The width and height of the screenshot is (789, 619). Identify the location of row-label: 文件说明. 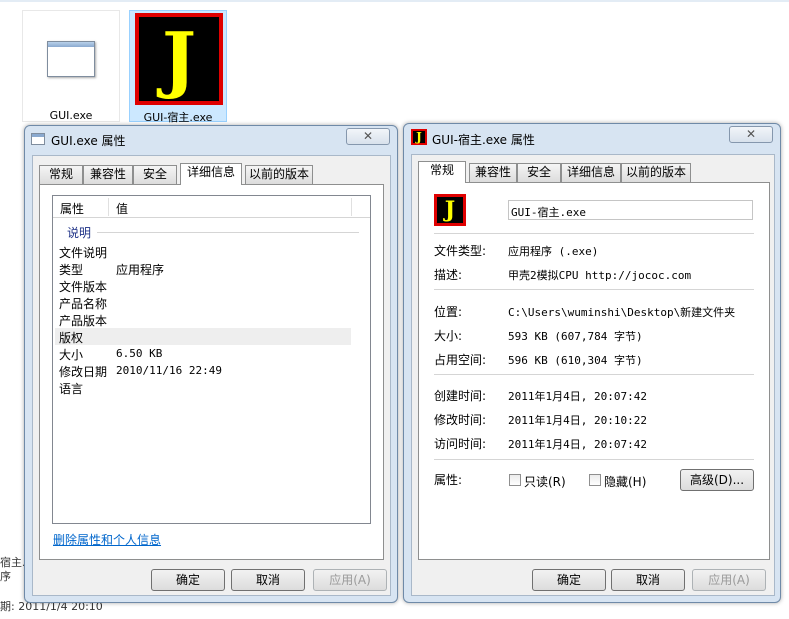
(83, 253).